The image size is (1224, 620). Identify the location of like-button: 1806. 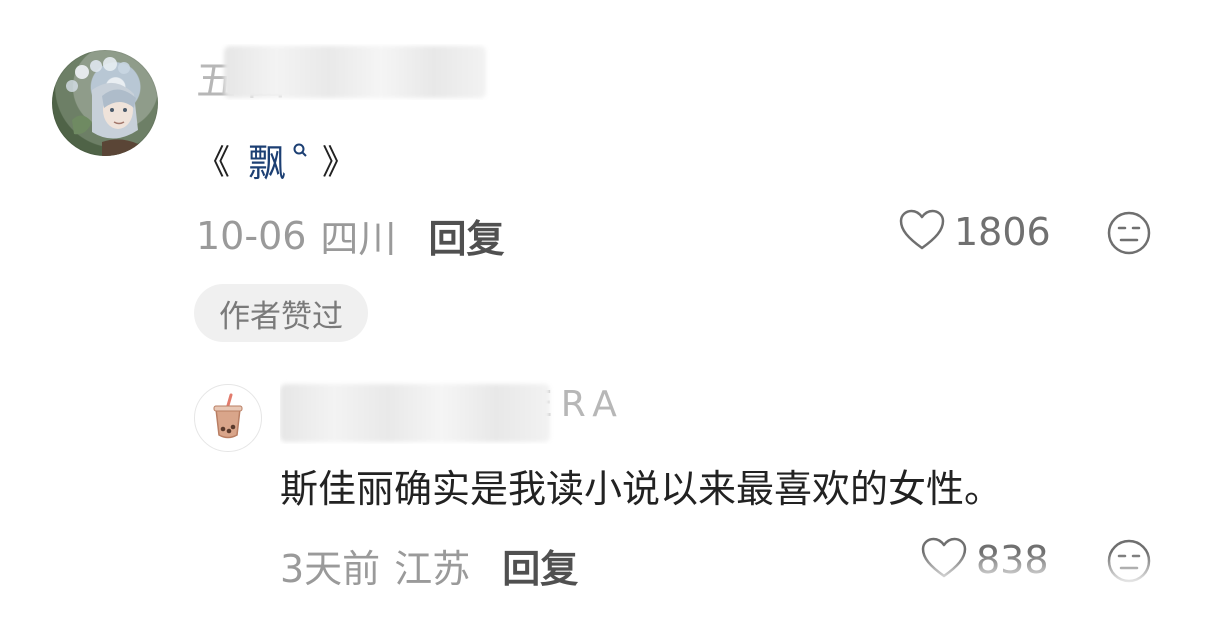
(974, 232).